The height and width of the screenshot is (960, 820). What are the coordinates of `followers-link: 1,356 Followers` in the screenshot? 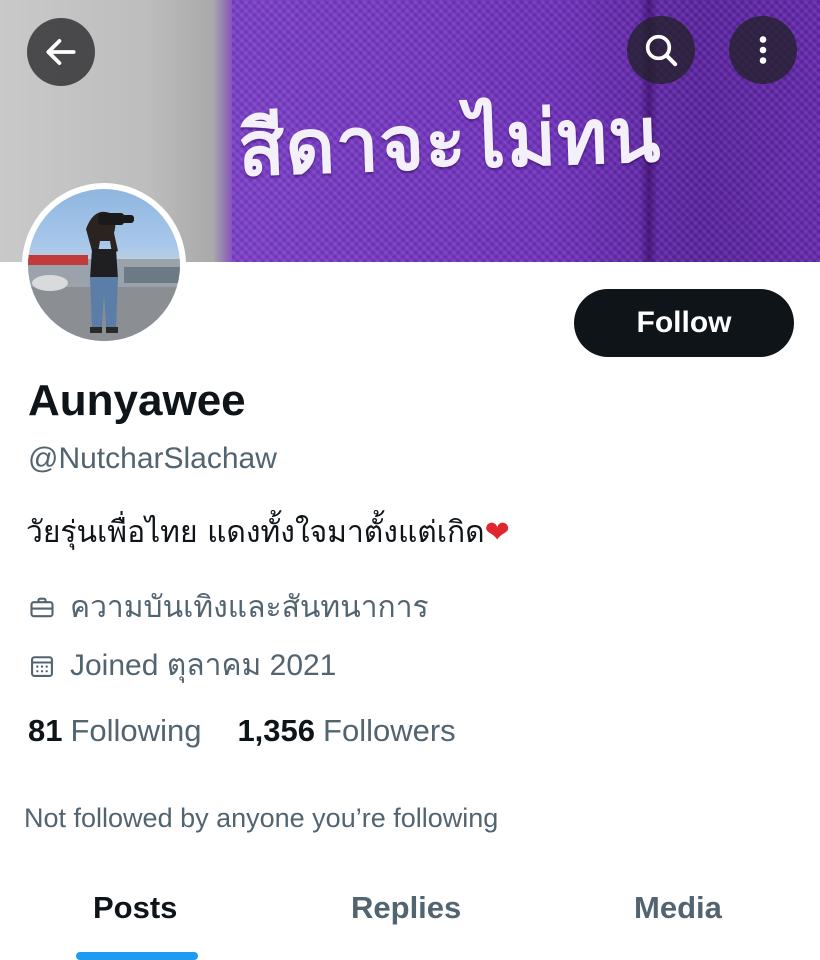 It's located at (346, 731).